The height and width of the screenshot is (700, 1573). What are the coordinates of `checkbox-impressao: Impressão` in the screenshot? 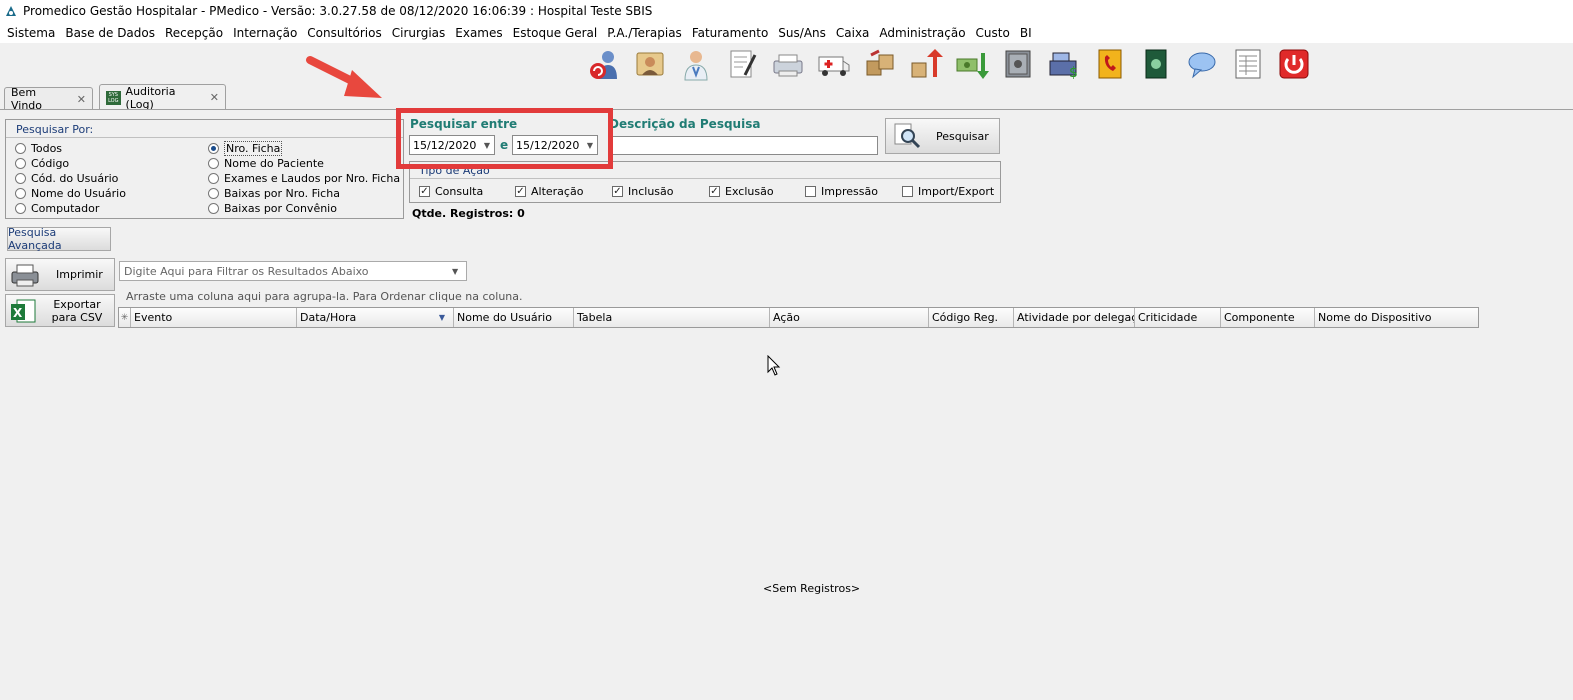 It's located at (841, 191).